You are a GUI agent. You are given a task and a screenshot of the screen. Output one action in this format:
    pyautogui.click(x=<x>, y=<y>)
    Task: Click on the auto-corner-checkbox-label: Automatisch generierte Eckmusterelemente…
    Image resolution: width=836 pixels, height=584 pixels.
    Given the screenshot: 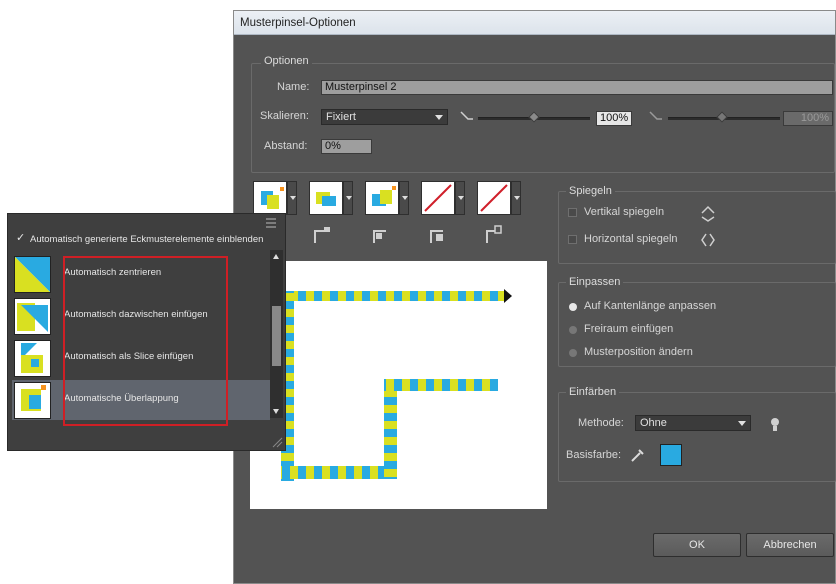 What is the action you would take?
    pyautogui.click(x=147, y=239)
    